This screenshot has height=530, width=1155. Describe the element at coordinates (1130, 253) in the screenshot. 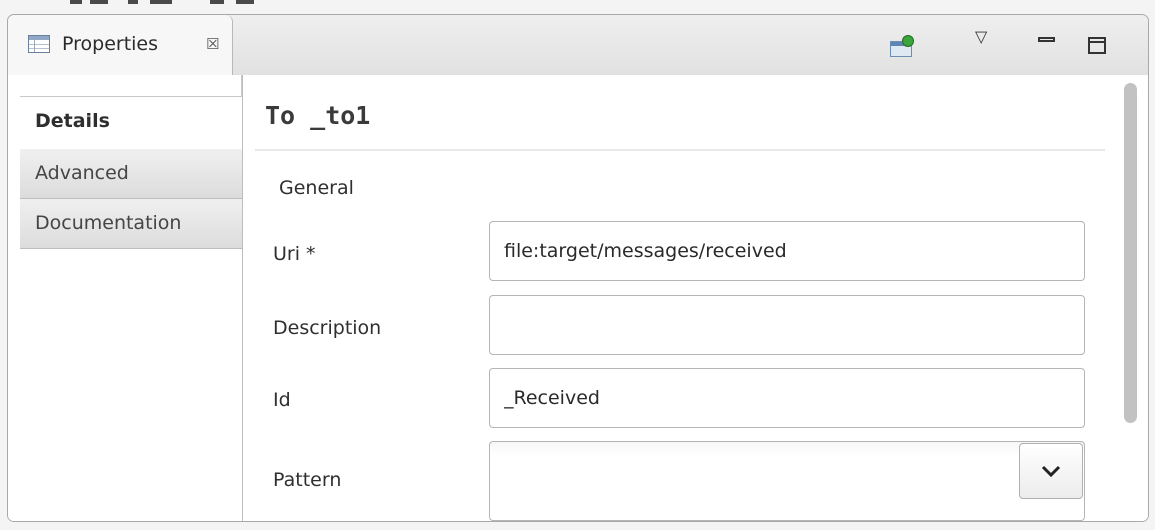

I see `scrollbar-thumb` at that location.